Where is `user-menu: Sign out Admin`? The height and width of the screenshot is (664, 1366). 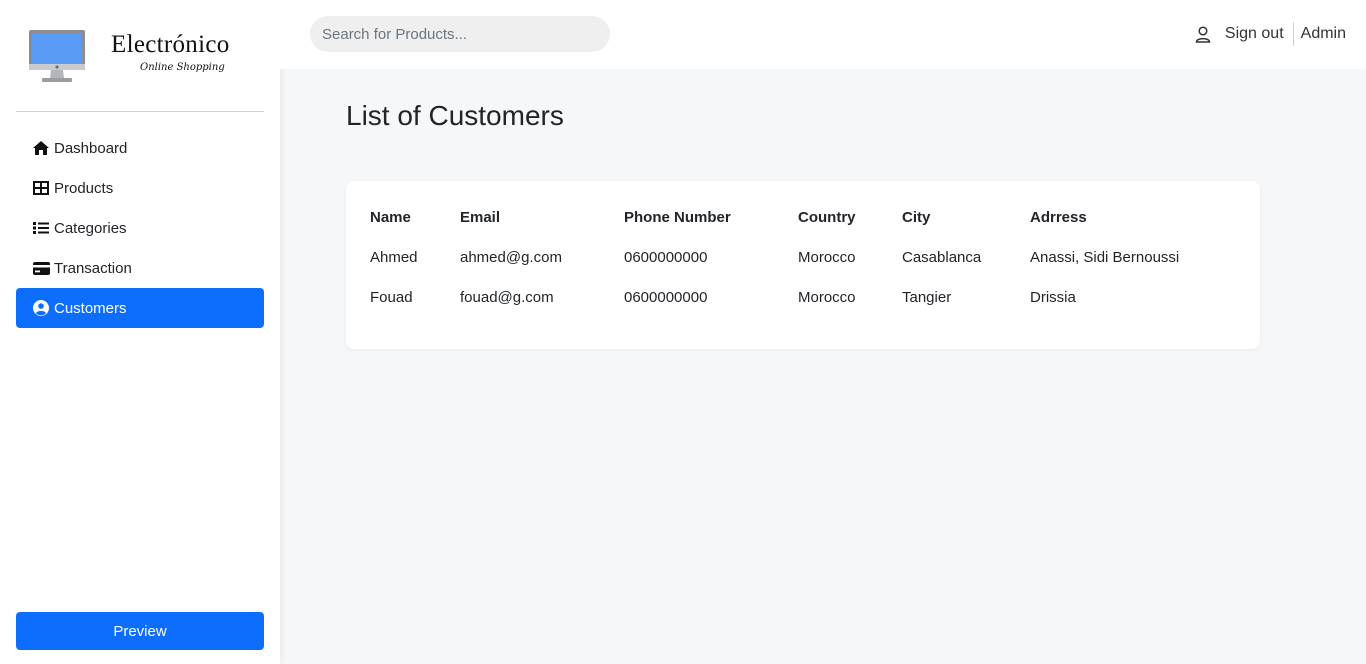
user-menu: Sign out Admin is located at coordinates (1270, 34).